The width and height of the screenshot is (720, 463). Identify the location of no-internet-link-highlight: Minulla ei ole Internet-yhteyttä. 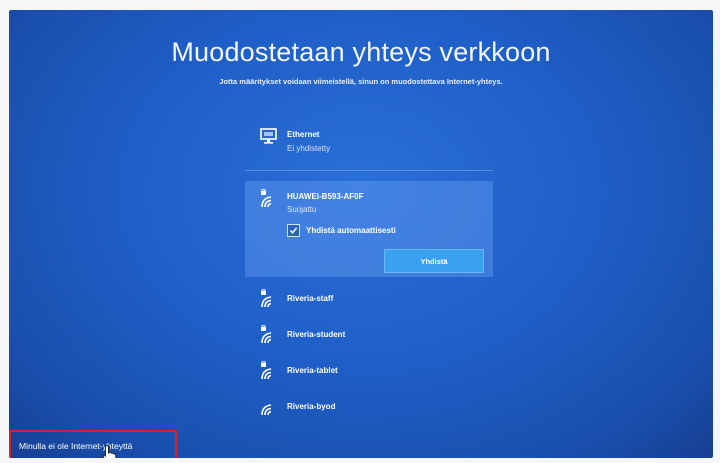
(93, 444).